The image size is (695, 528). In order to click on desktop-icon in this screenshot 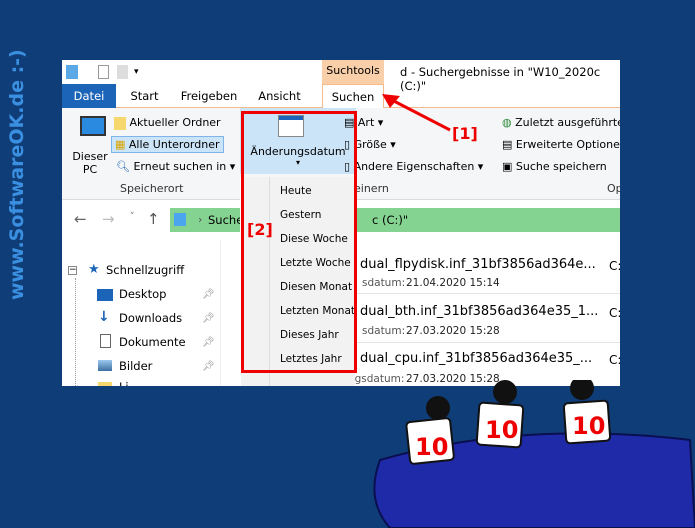, I will do `click(105, 295)`.